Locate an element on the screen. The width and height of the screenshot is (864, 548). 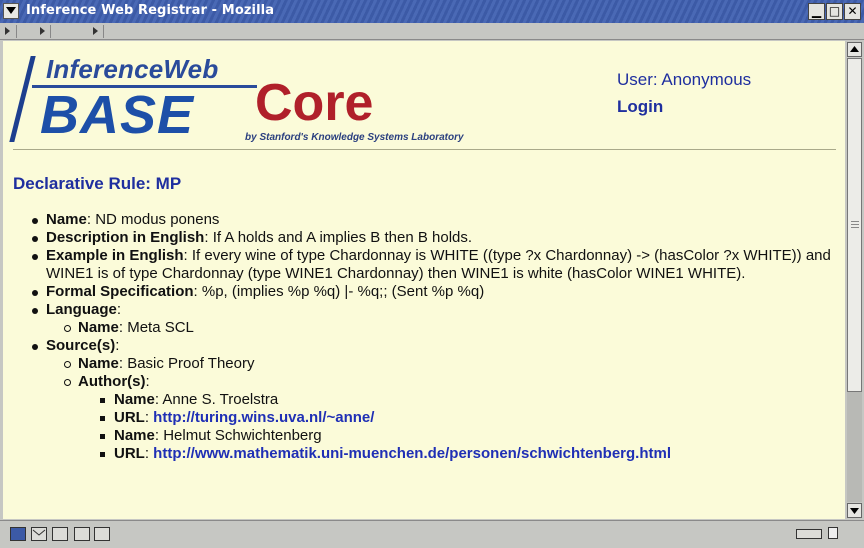
chevron-down-icon is located at coordinates (11, 10).